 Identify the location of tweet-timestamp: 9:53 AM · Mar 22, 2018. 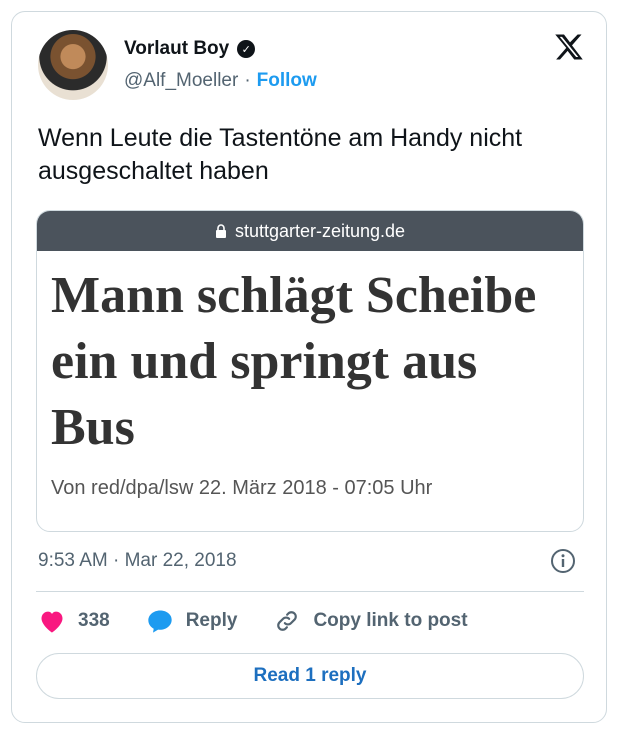
(137, 561).